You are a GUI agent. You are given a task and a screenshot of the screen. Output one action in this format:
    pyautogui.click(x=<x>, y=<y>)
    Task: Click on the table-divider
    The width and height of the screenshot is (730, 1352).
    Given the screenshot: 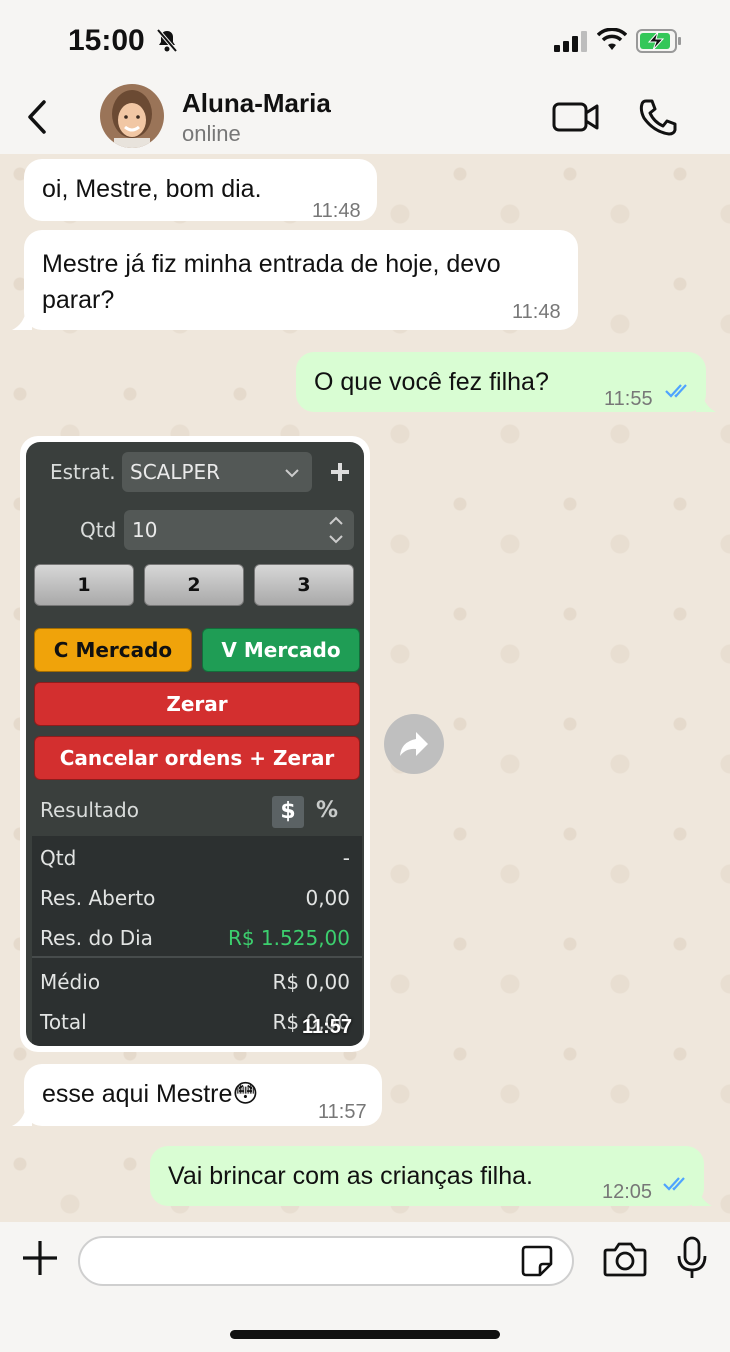 What is the action you would take?
    pyautogui.click(x=197, y=957)
    